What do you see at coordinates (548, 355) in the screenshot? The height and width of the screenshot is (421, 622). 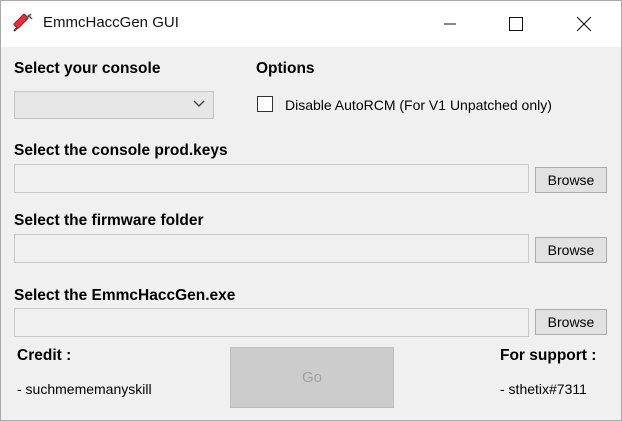 I see `support-label: For support :` at bounding box center [548, 355].